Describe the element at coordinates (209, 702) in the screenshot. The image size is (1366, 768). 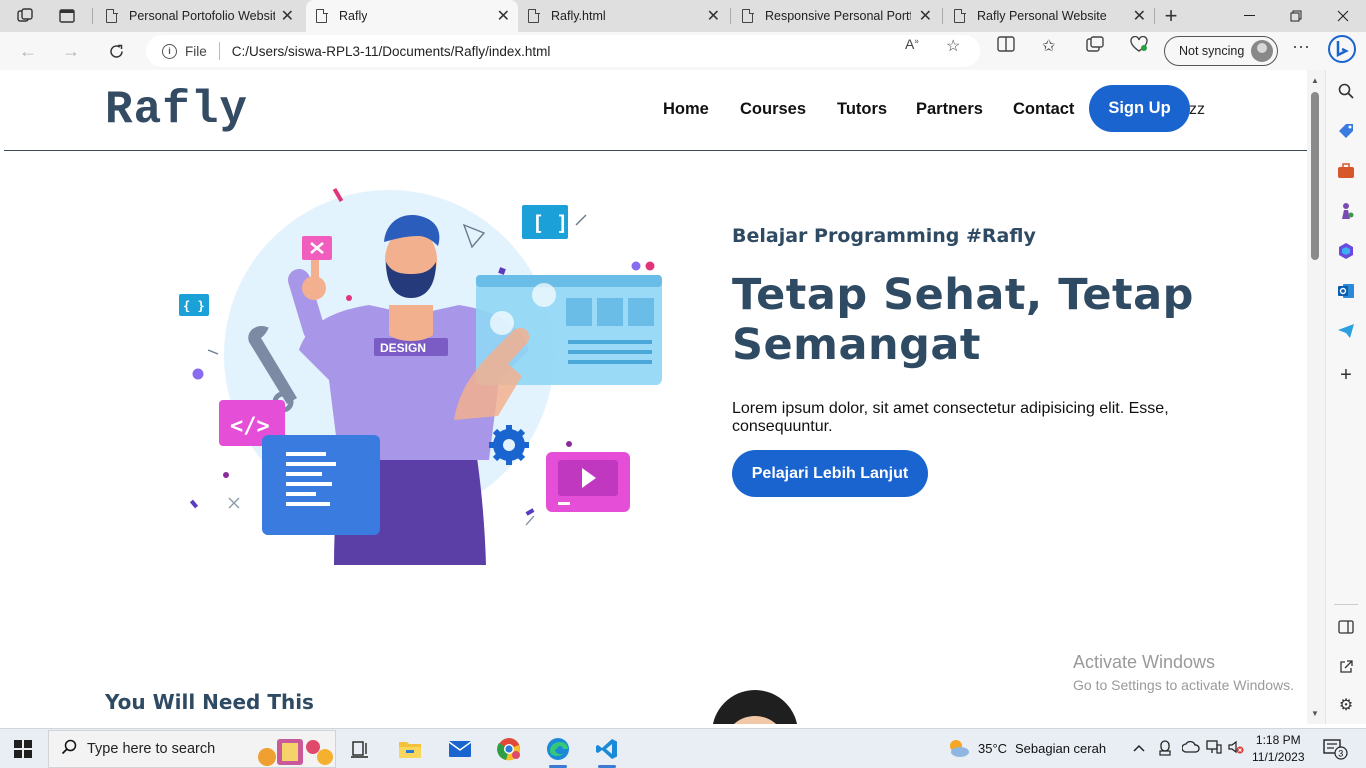
I see `section-title: You Will Need This` at that location.